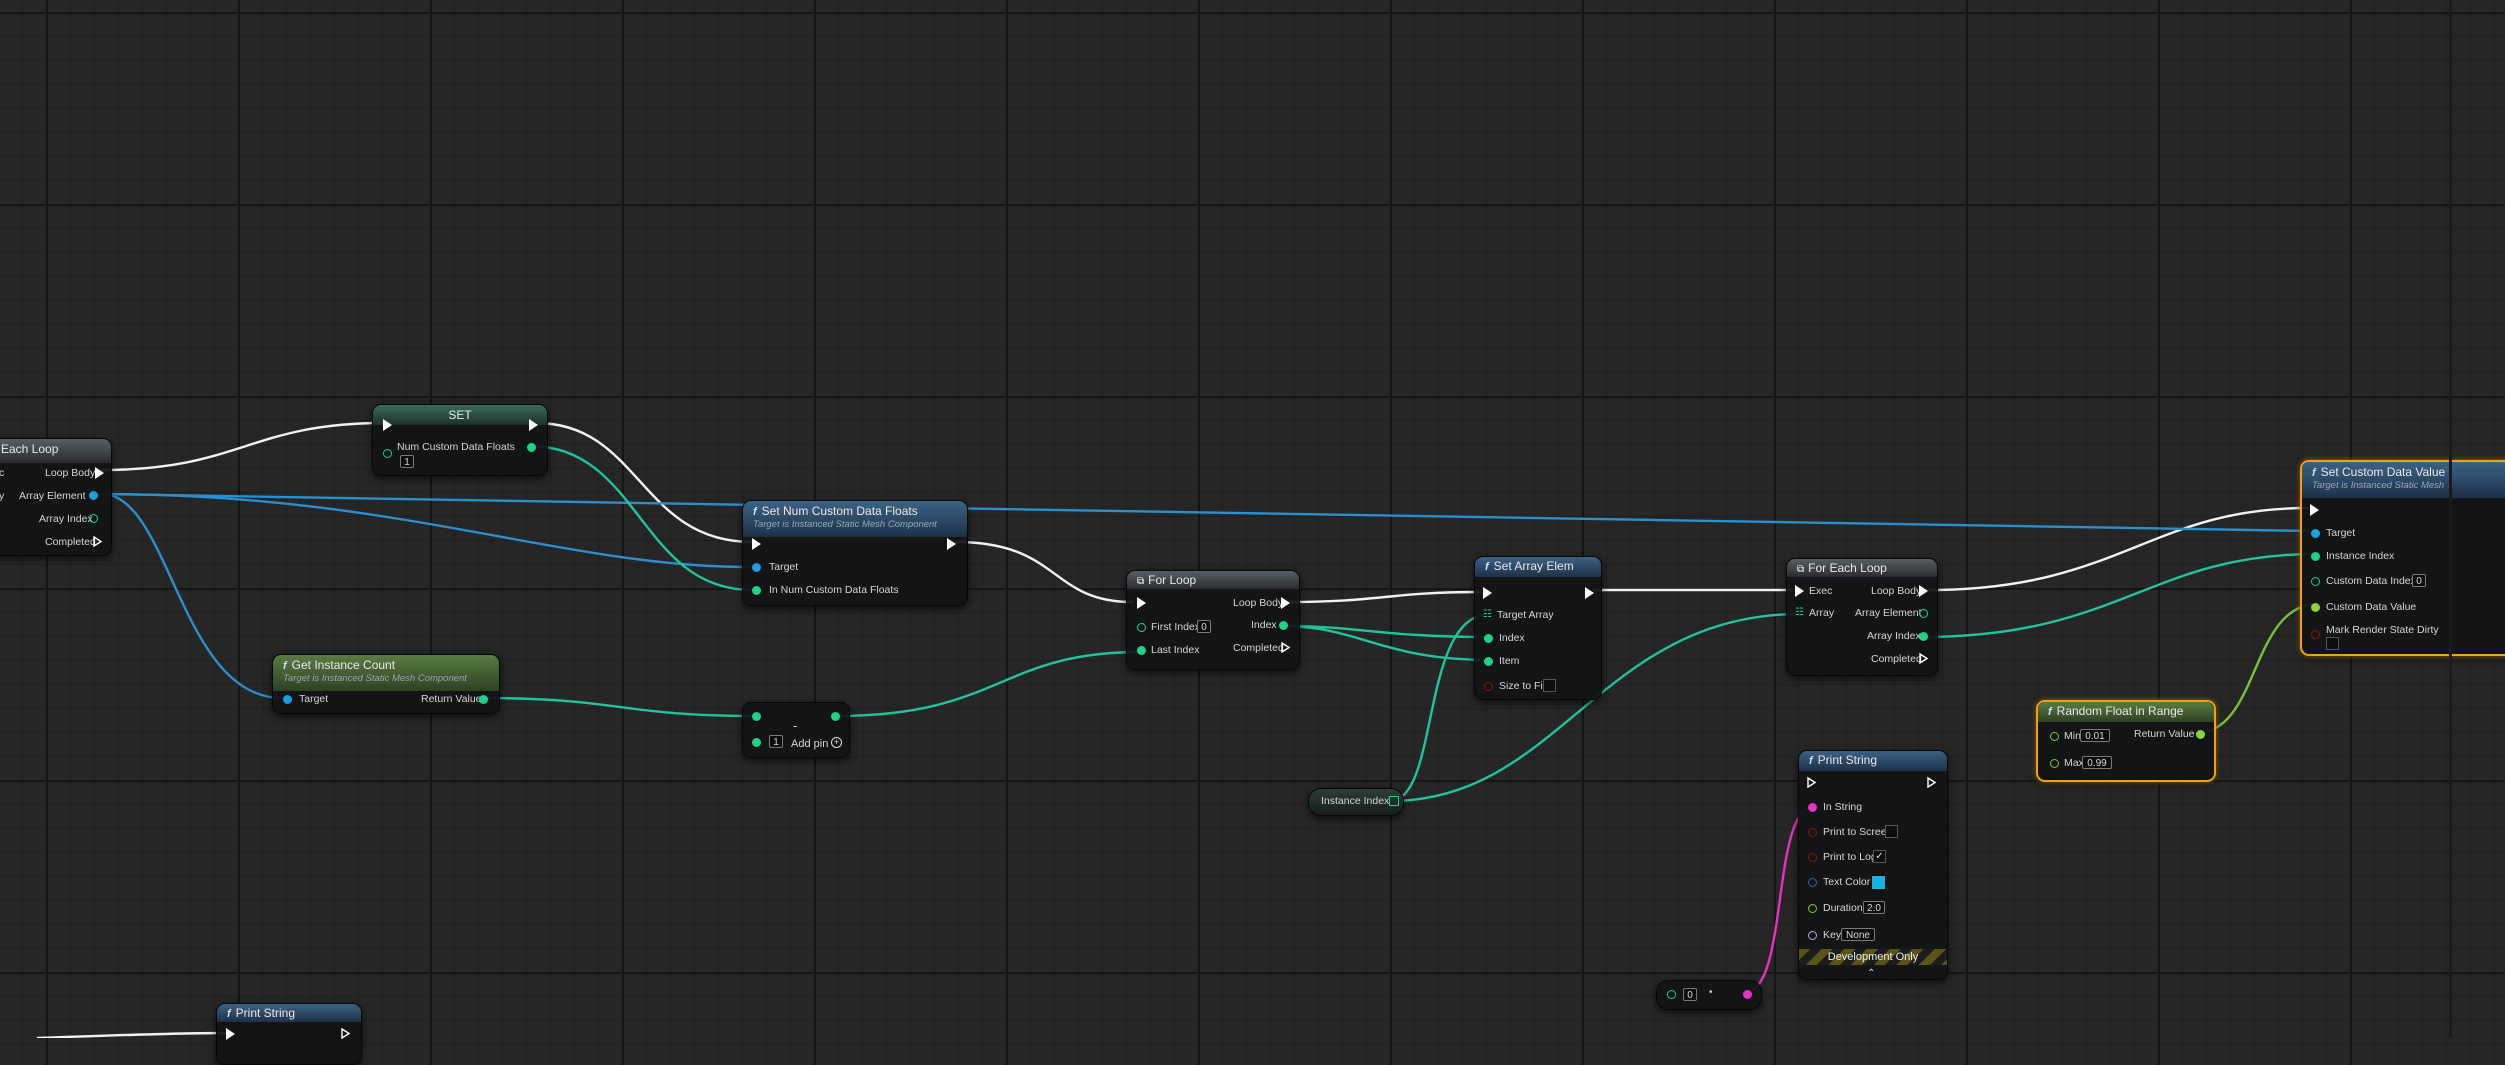  I want to click on set-num-in-num-pin, so click(756, 590).